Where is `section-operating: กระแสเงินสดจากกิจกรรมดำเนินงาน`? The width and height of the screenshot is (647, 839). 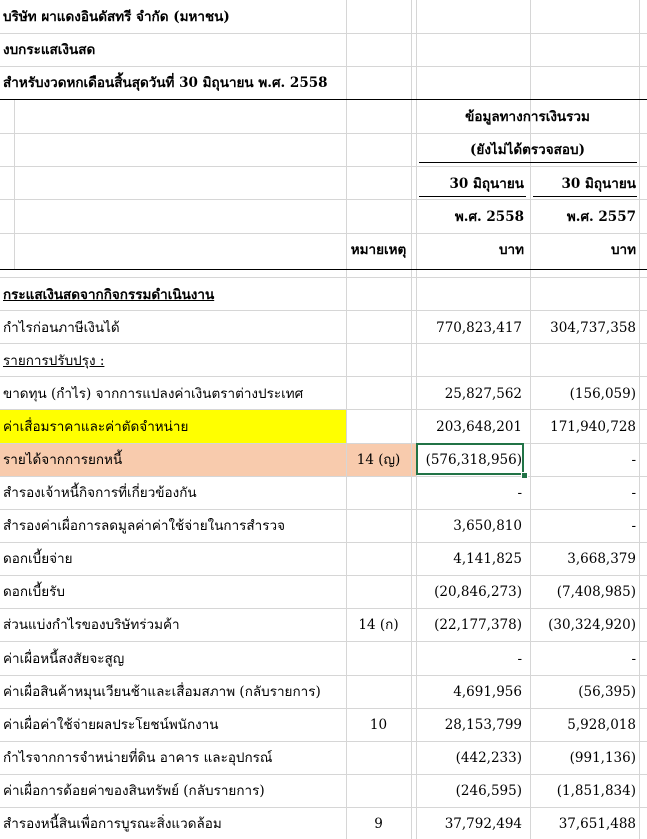 section-operating: กระแสเงินสดจากกิจกรรมดำเนินงาน is located at coordinates (109, 295).